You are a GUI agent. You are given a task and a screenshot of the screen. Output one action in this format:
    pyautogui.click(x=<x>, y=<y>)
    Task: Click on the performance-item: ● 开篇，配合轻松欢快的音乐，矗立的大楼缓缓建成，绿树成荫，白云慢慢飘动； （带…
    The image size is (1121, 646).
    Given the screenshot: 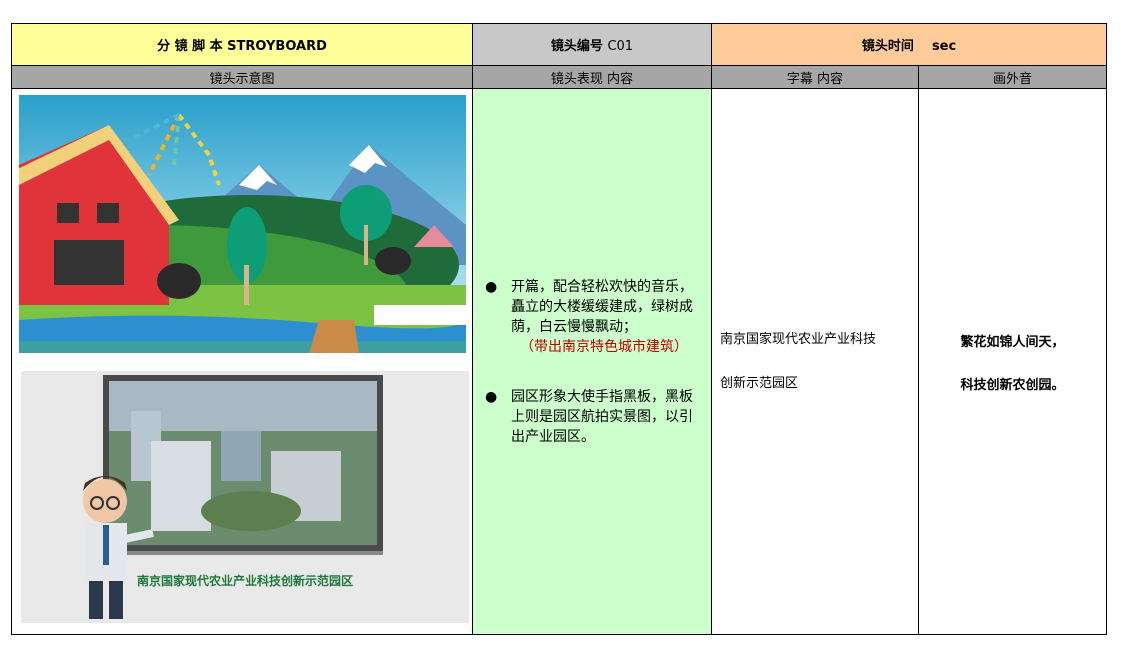 What is the action you would take?
    pyautogui.click(x=595, y=317)
    